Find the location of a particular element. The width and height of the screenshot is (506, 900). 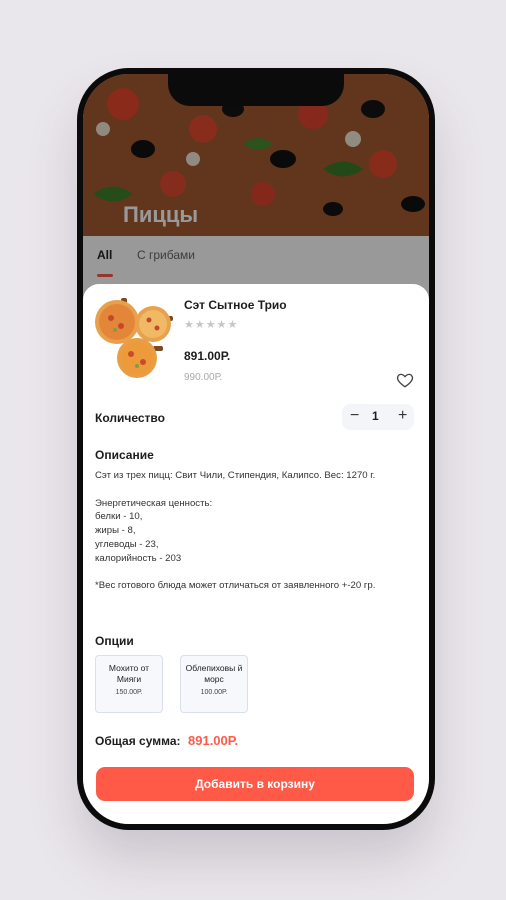

option-card-morse: Облепиховы й морс 100.00Р. is located at coordinates (214, 684).